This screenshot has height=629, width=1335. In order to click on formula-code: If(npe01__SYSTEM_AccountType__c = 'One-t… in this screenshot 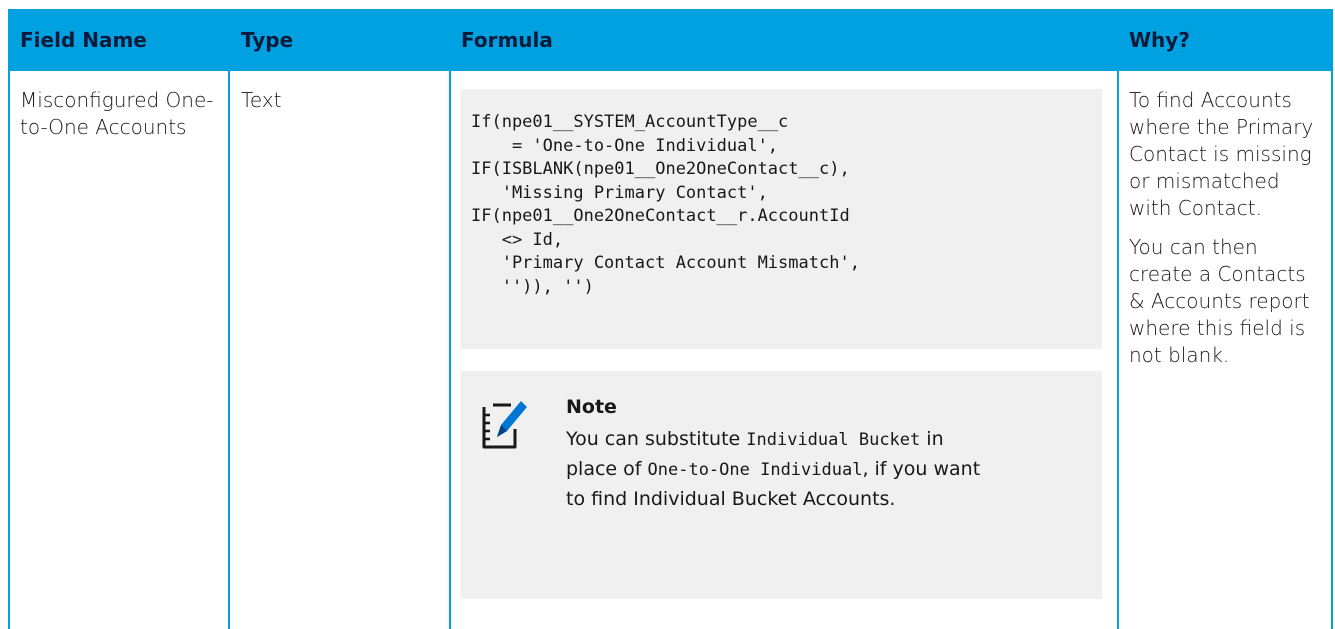, I will do `click(665, 204)`.